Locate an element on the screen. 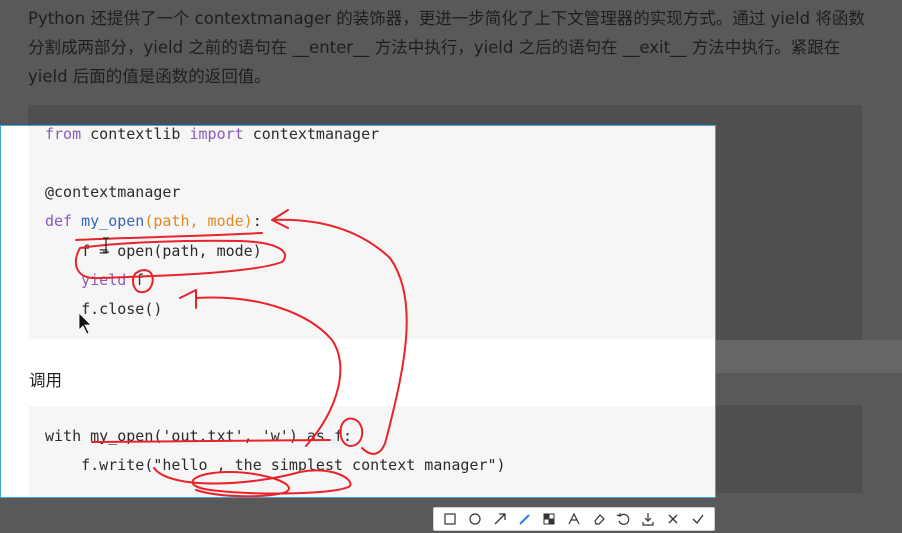 This screenshot has height=533, width=902. undo-icon is located at coordinates (623, 519).